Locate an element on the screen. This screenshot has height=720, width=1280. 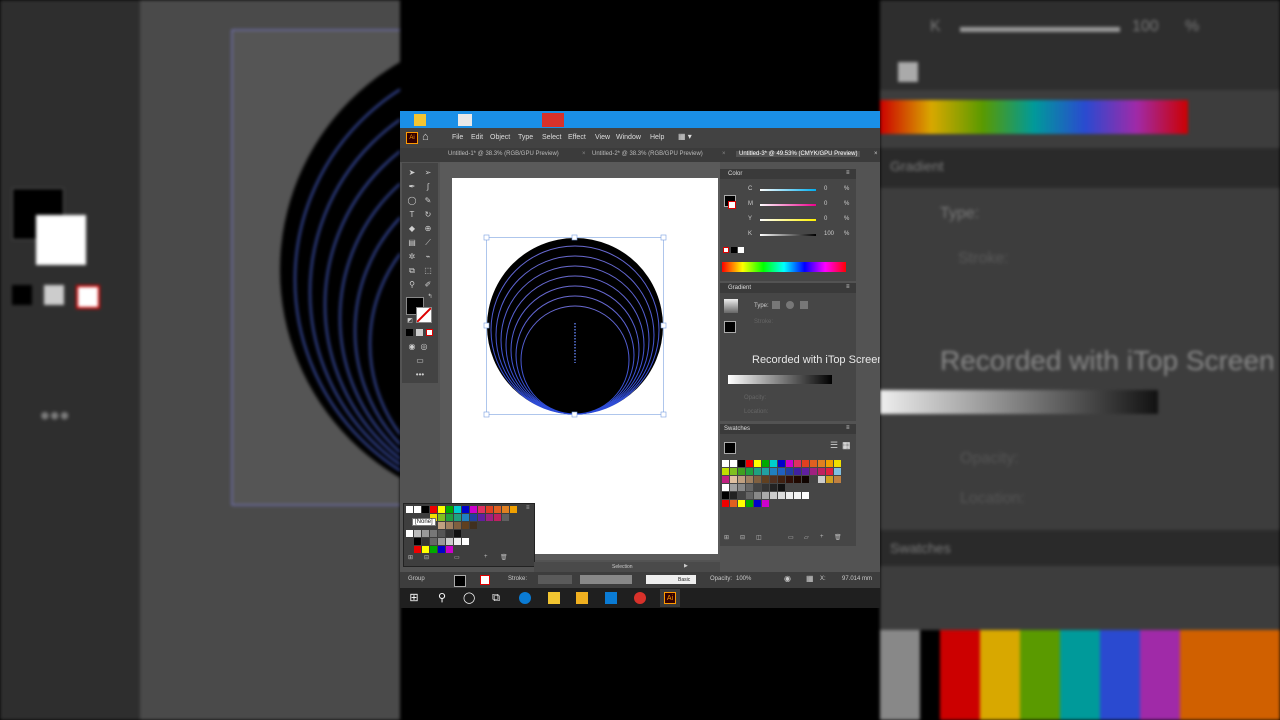
menu-object: Object is located at coordinates (500, 137).